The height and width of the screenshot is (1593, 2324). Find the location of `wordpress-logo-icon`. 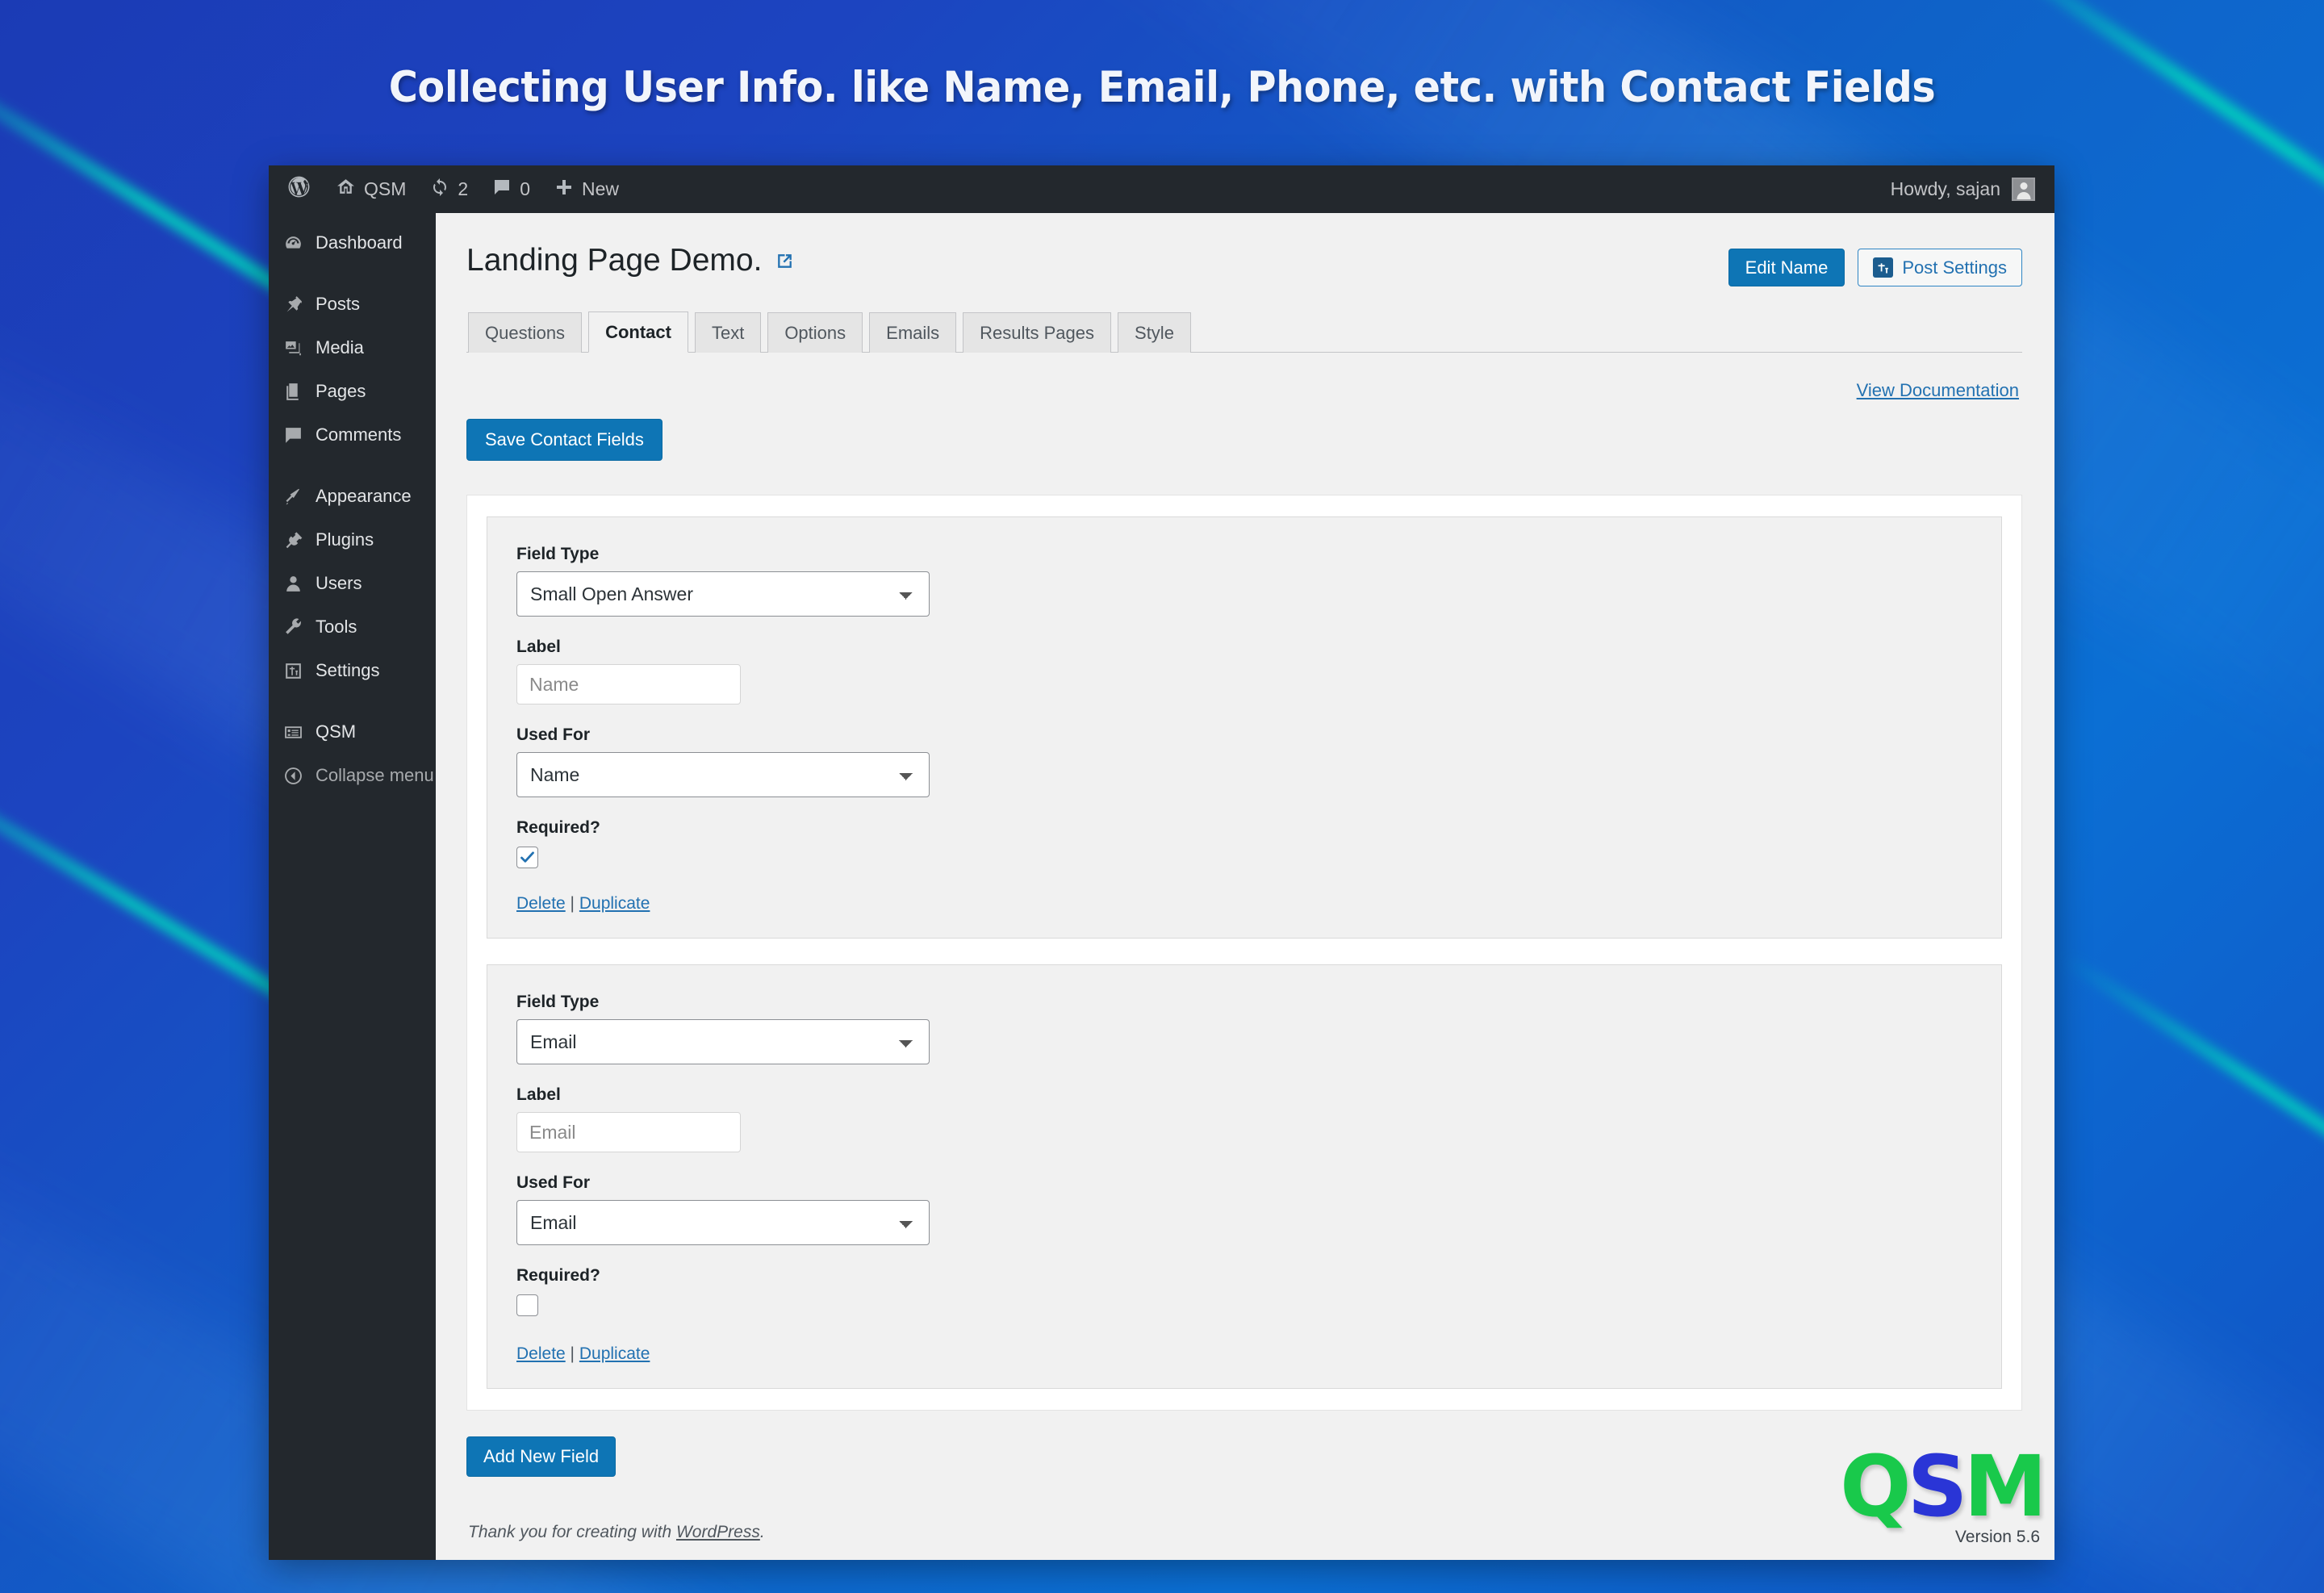

wordpress-logo-icon is located at coordinates (299, 189).